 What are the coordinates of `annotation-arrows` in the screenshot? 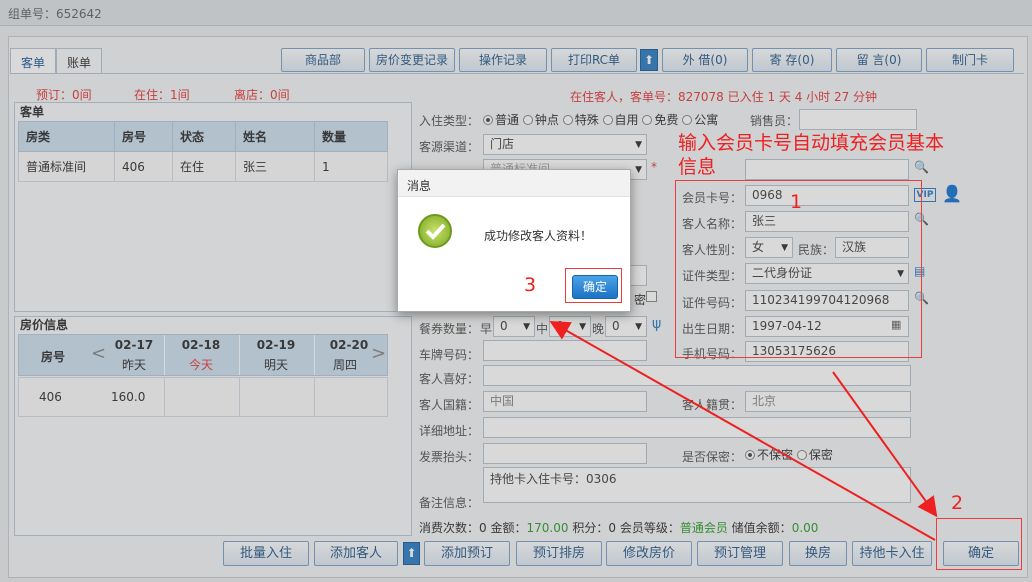 It's located at (743, 431).